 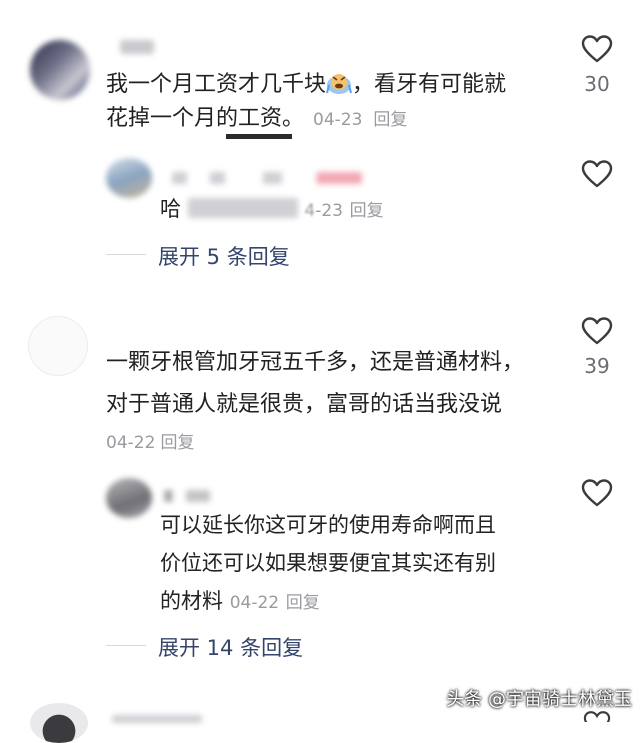 What do you see at coordinates (429, 84) in the screenshot?
I see `comment-text-part: ，看牙有可能就` at bounding box center [429, 84].